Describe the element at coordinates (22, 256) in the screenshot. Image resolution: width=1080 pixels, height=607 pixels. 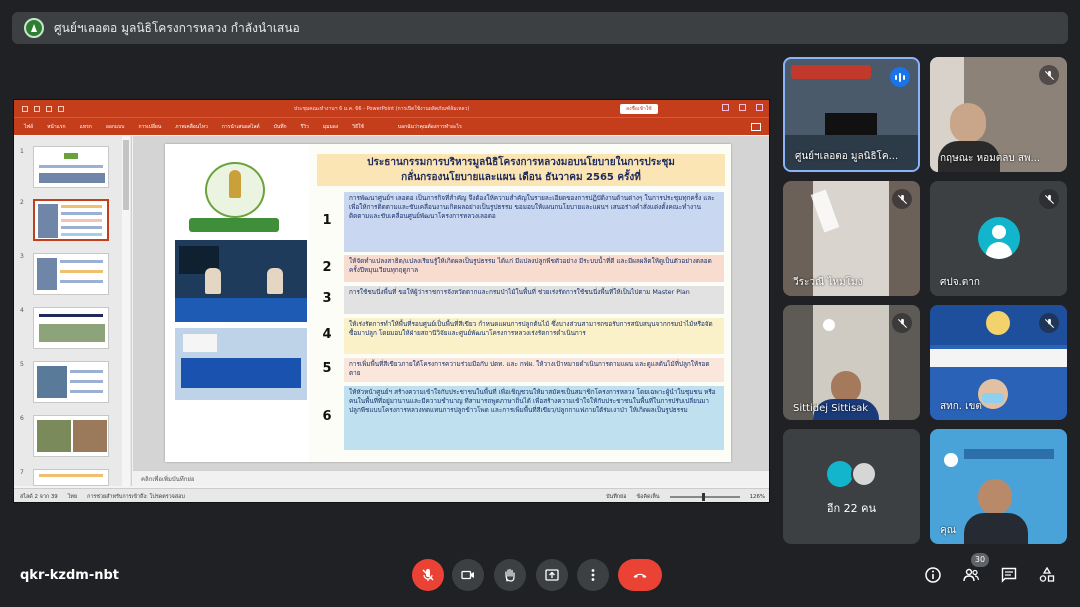
I see `thumb-number: 3` at that location.